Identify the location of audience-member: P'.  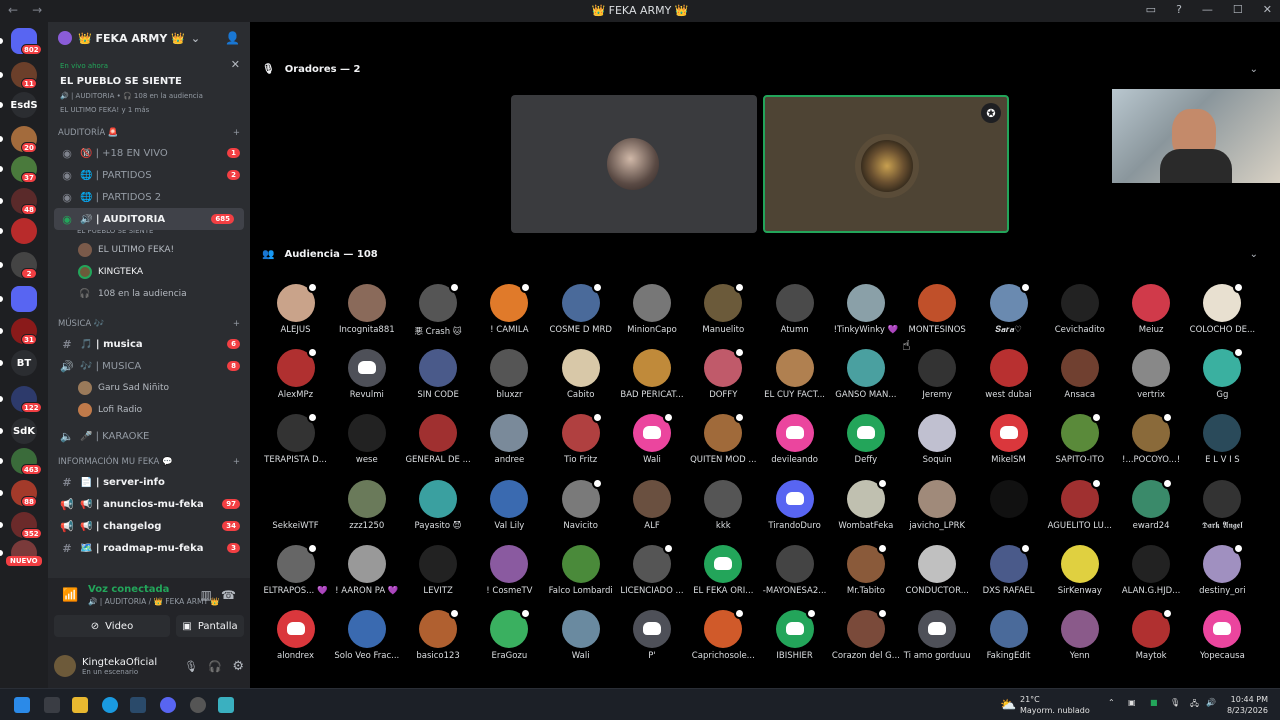
(652, 635).